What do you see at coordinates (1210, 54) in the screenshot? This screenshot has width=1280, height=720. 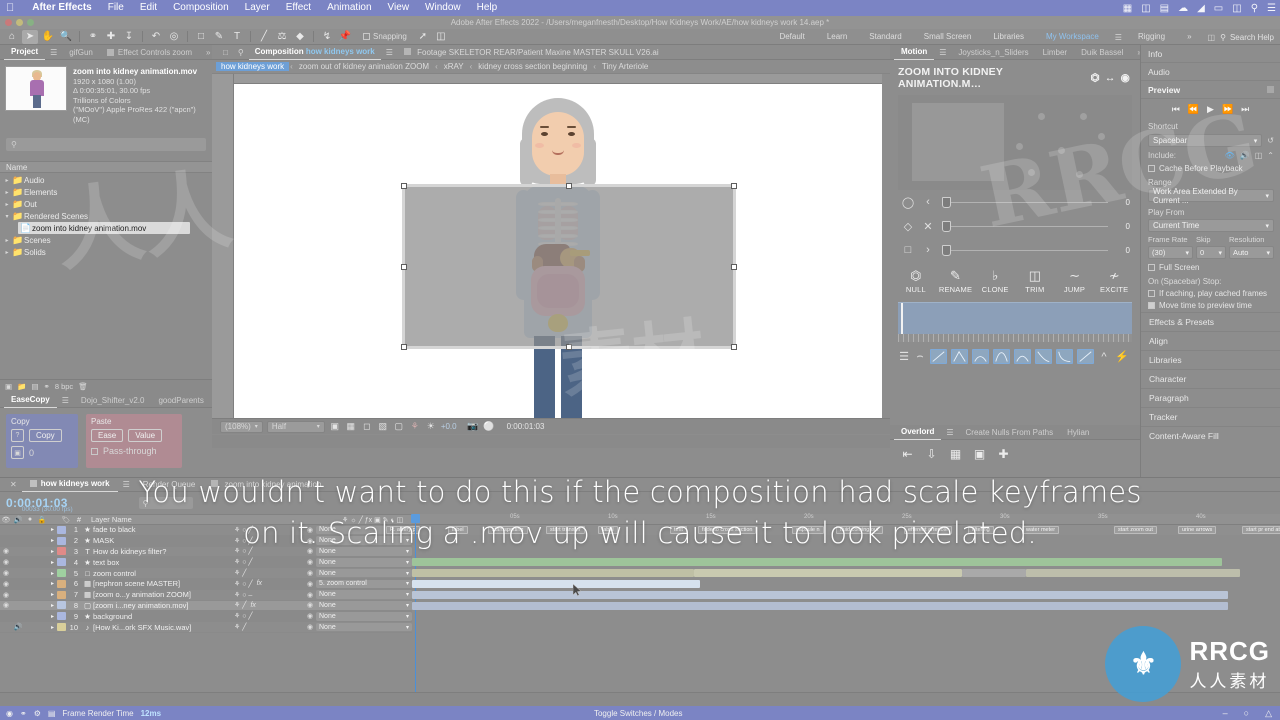 I see `panel-info: Info` at bounding box center [1210, 54].